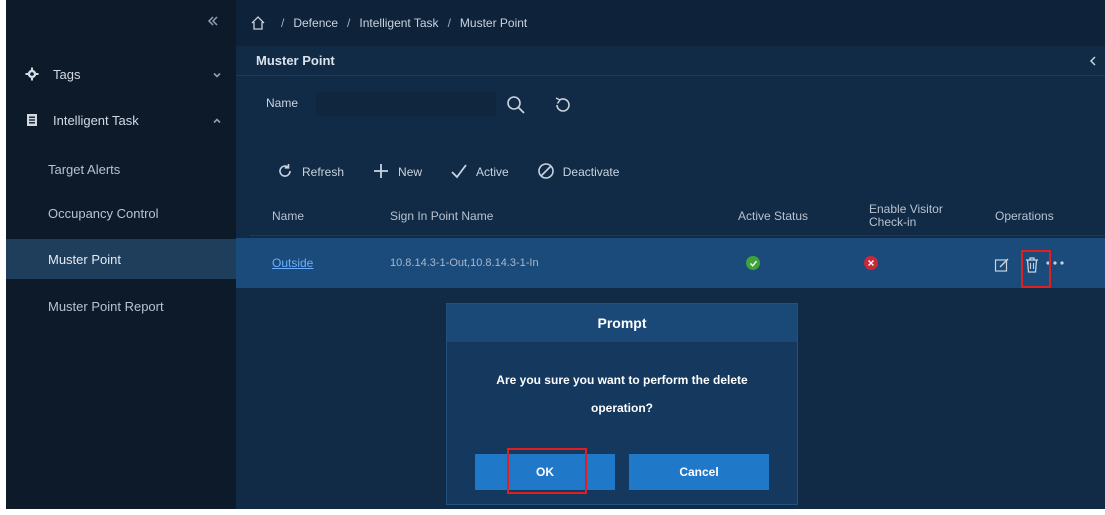 The height and width of the screenshot is (515, 1105). Describe the element at coordinates (289, 172) in the screenshot. I see `refresh-icon` at that location.